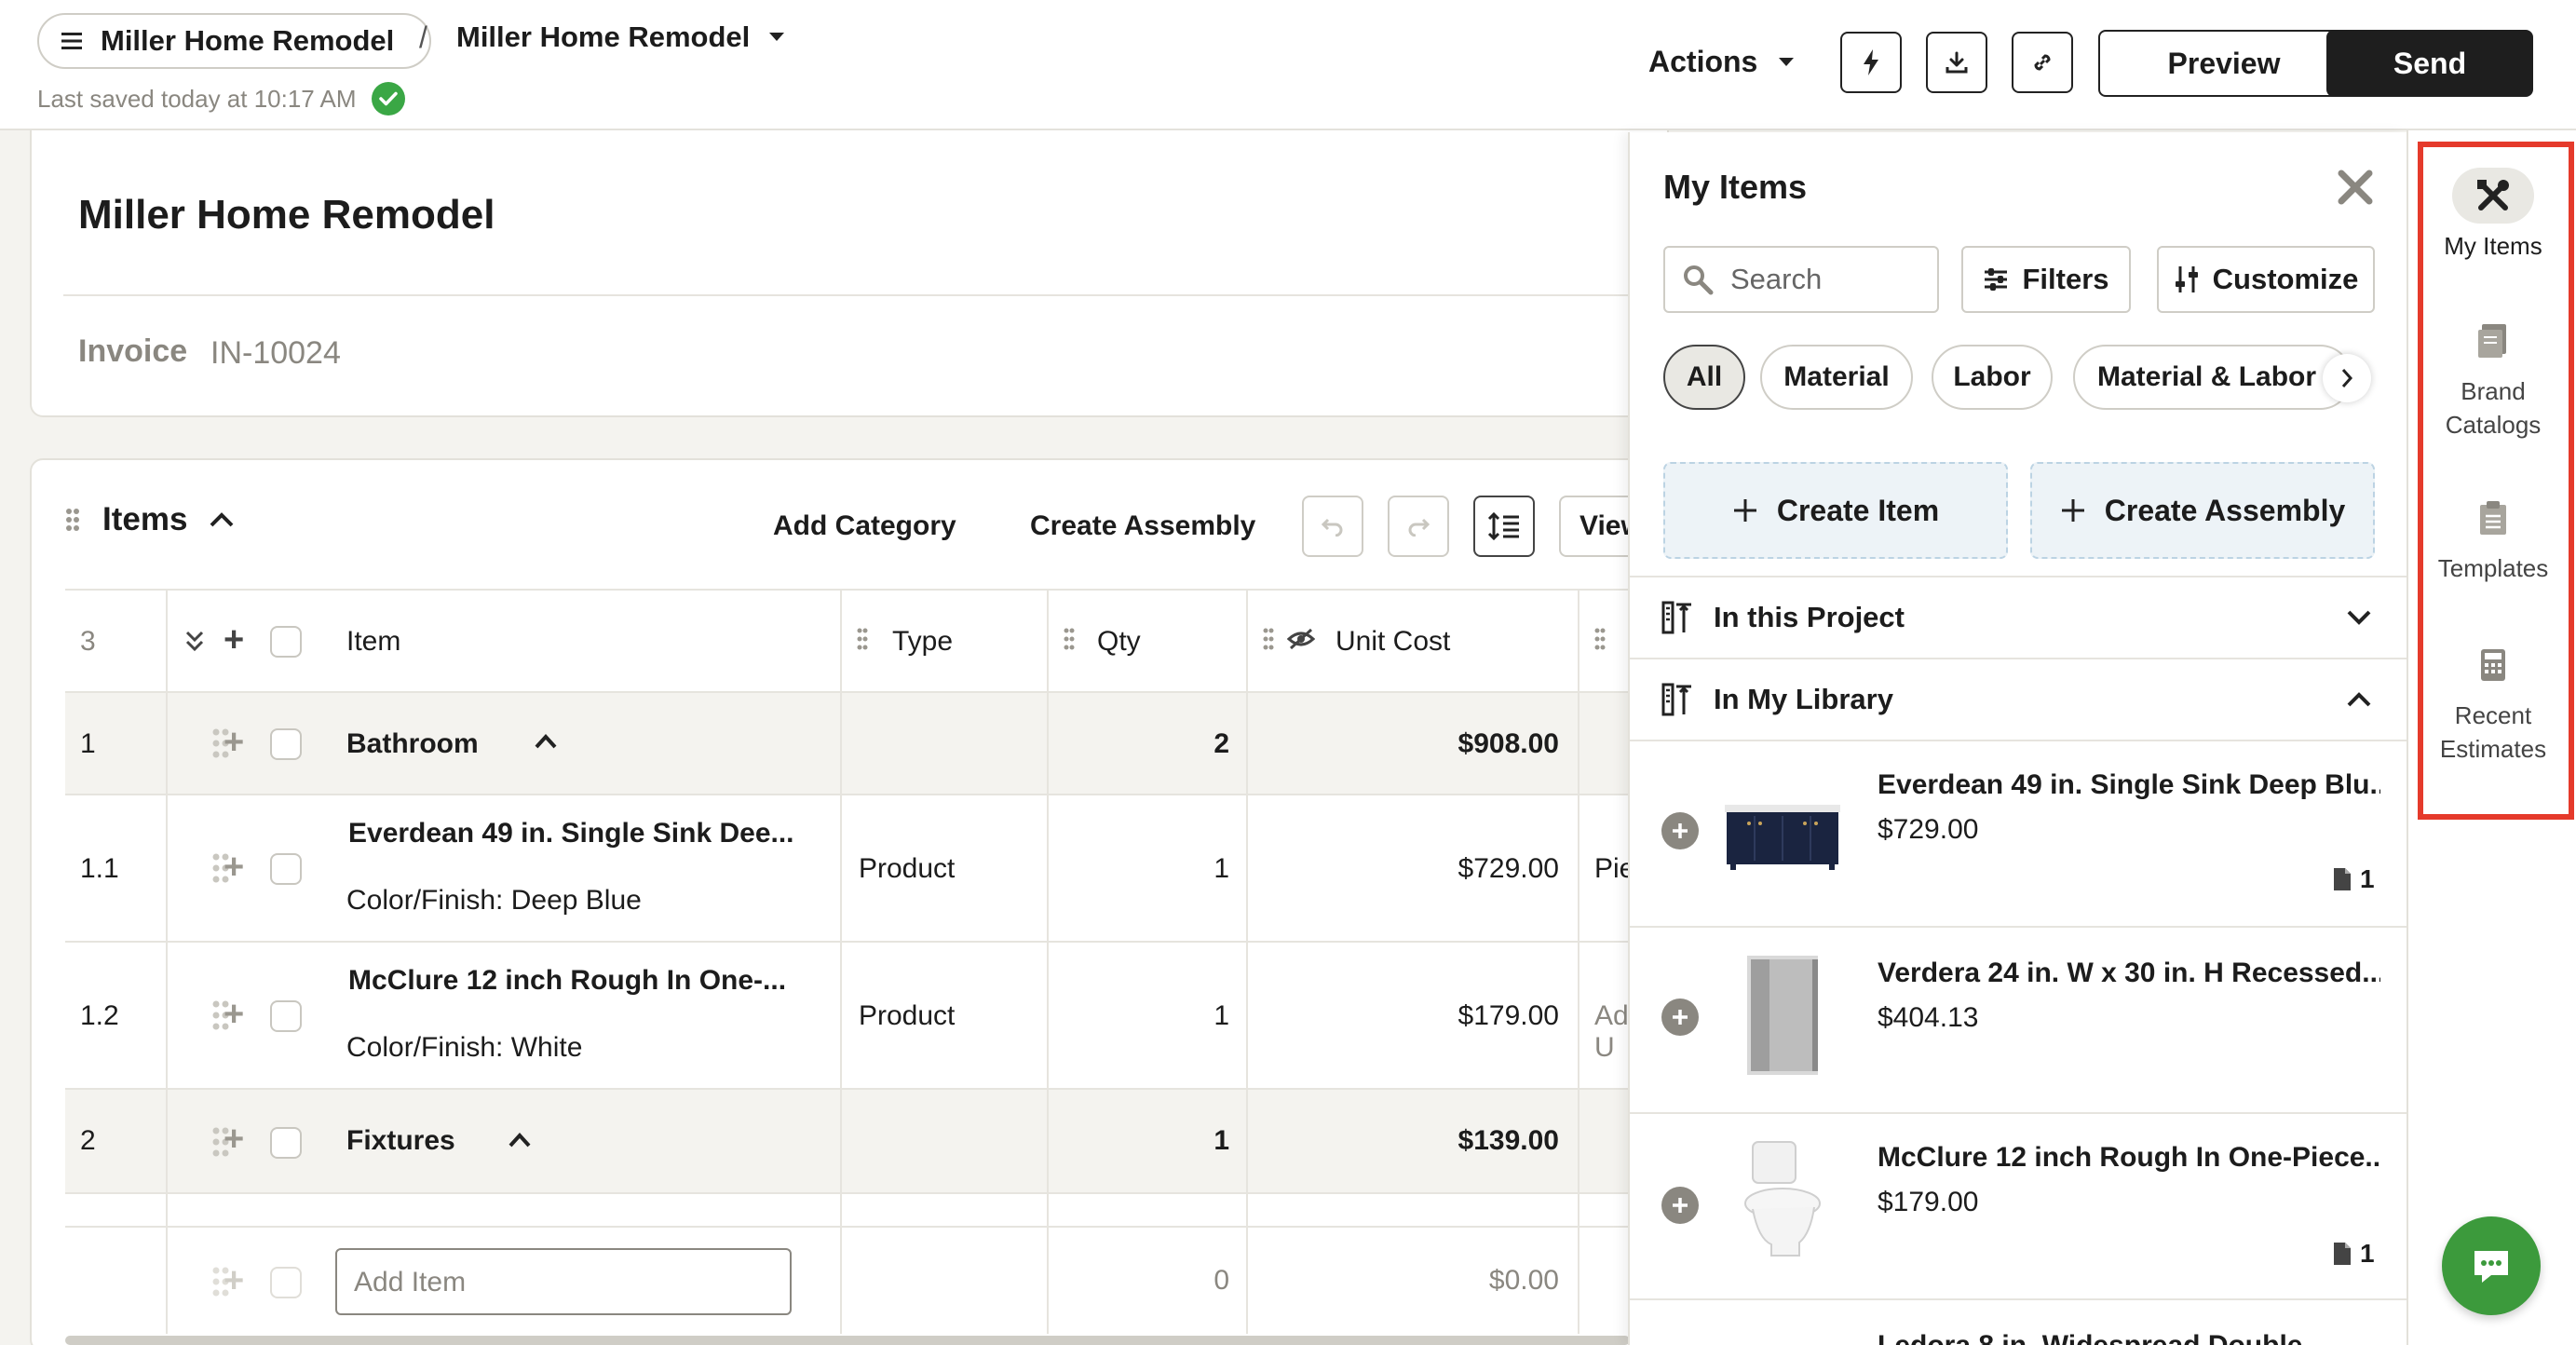  What do you see at coordinates (2019, 617) in the screenshot?
I see `section-in-this-project: In this Project` at bounding box center [2019, 617].